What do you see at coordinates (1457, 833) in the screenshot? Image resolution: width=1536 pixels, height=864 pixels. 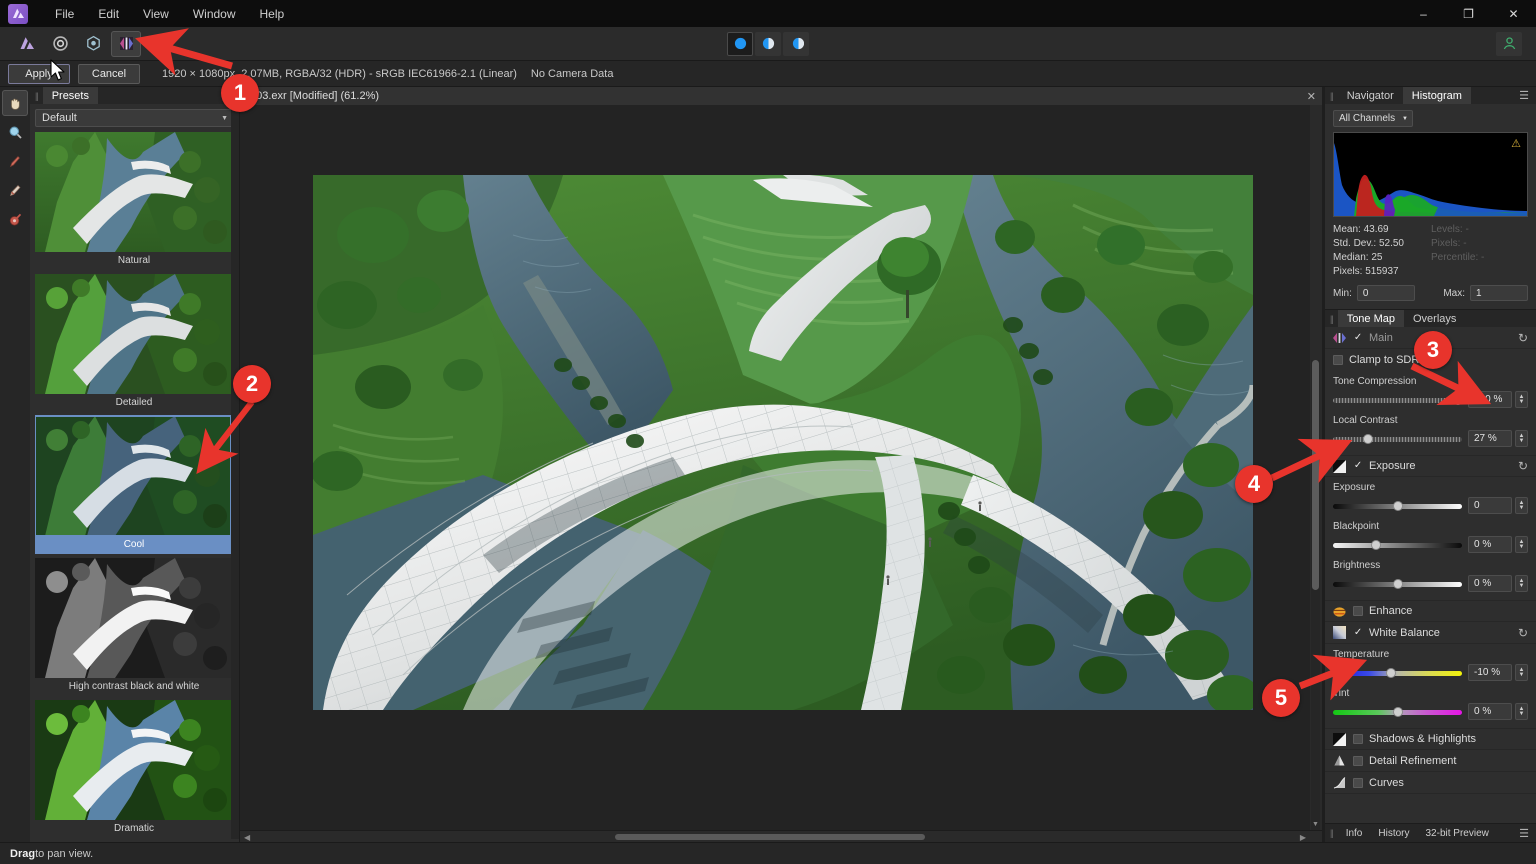 I see `tab-32bit-preview: 32-bit Preview` at bounding box center [1457, 833].